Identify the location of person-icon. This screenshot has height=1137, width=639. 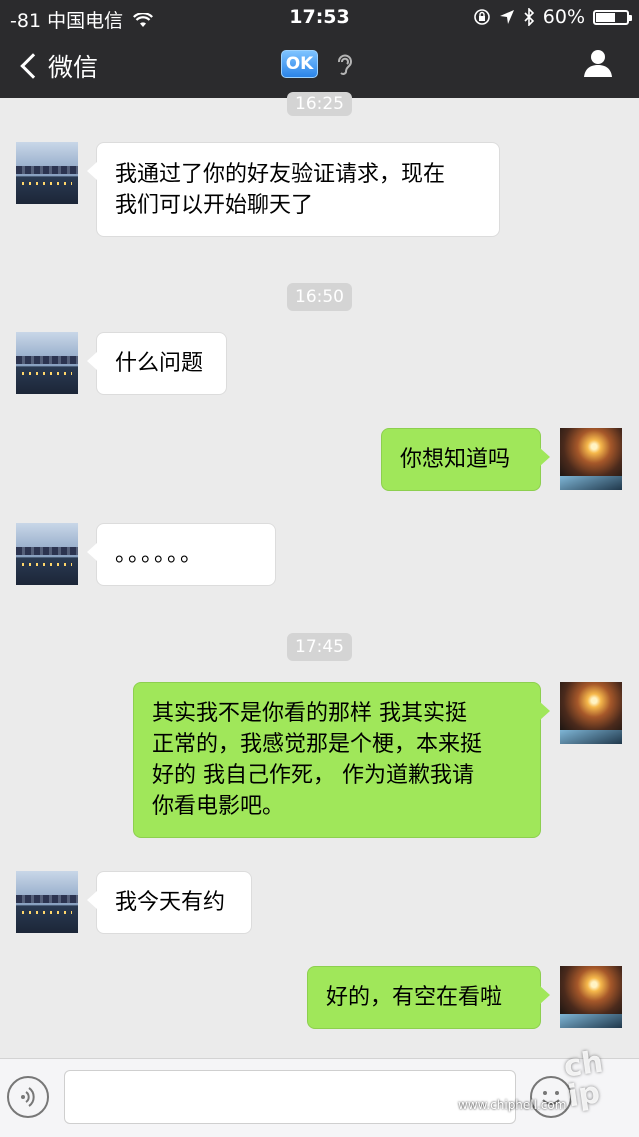
(598, 63).